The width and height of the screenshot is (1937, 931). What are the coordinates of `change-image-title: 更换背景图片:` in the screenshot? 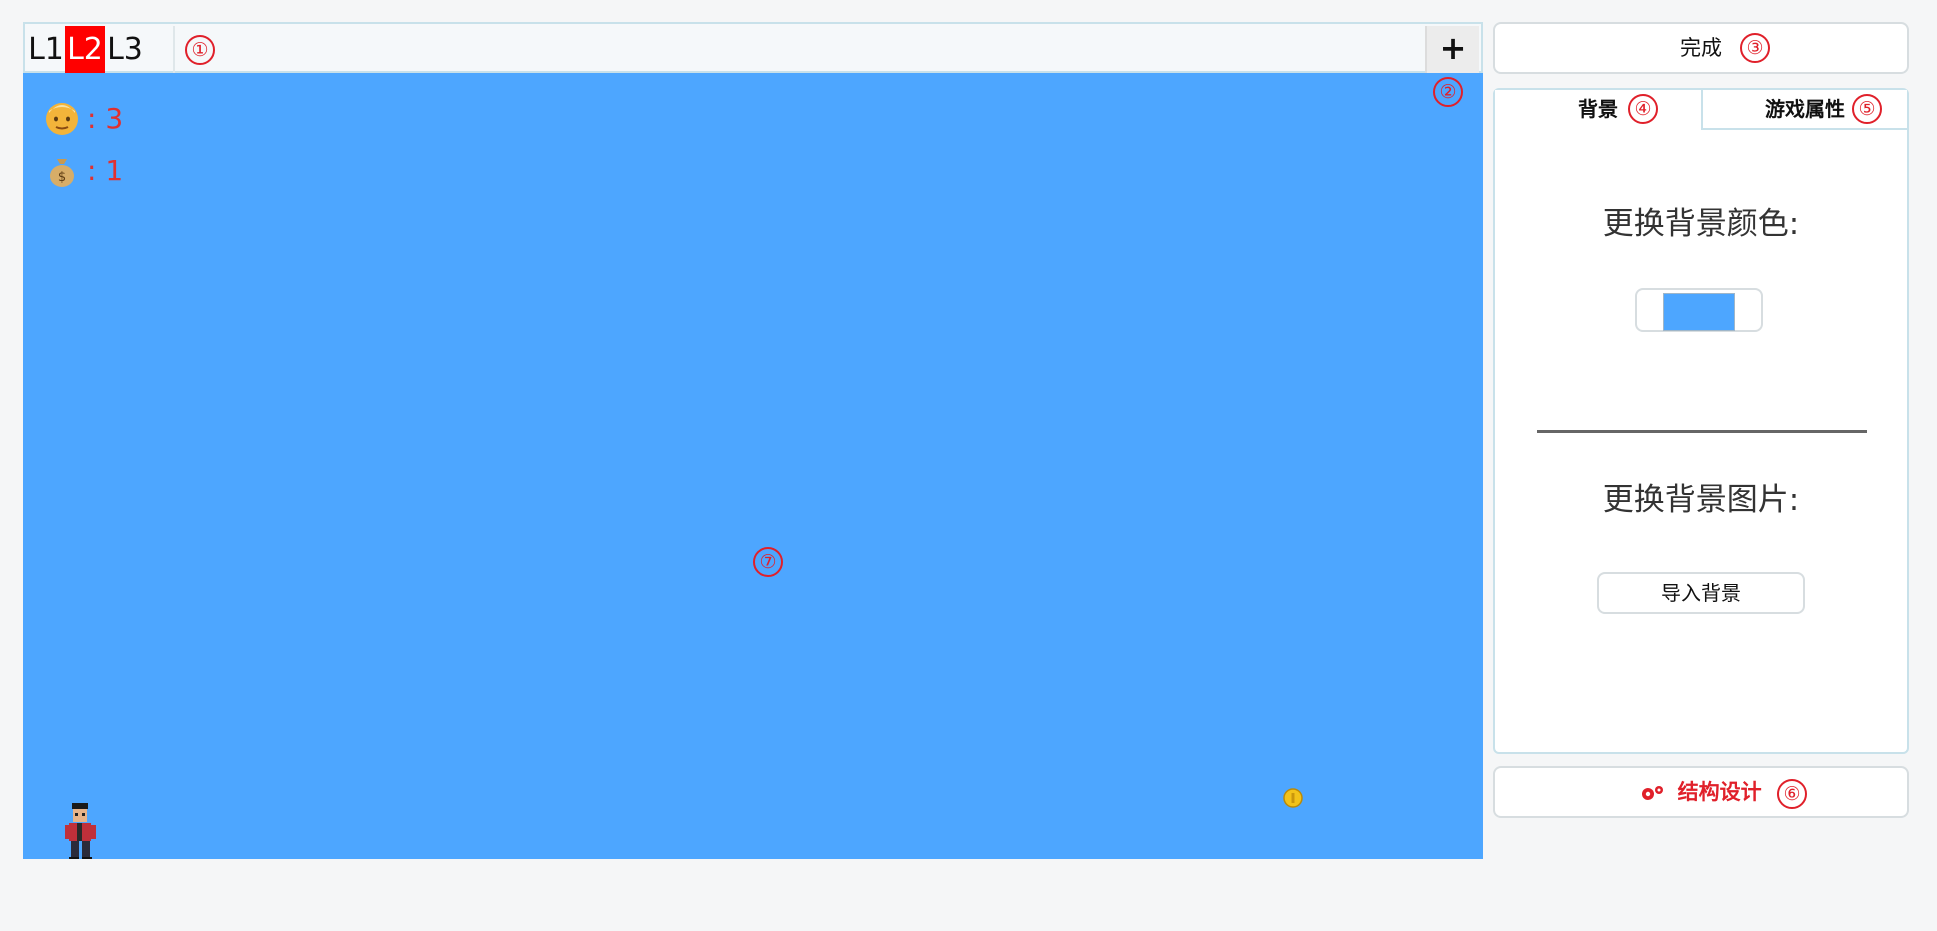 It's located at (1701, 500).